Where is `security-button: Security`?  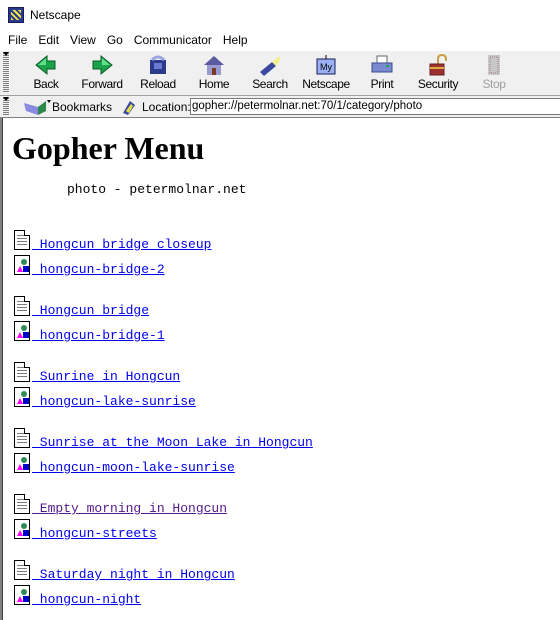 security-button: Security is located at coordinates (438, 73).